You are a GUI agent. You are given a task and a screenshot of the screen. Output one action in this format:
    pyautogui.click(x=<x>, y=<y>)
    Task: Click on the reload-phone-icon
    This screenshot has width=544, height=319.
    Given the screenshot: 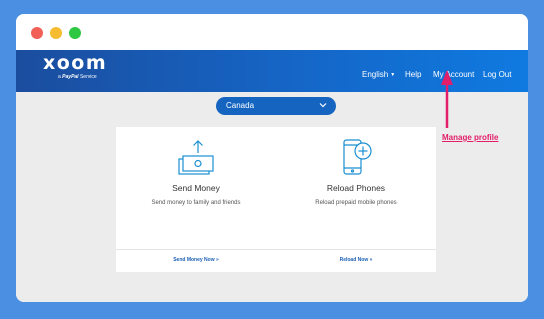 What is the action you would take?
    pyautogui.click(x=357, y=157)
    